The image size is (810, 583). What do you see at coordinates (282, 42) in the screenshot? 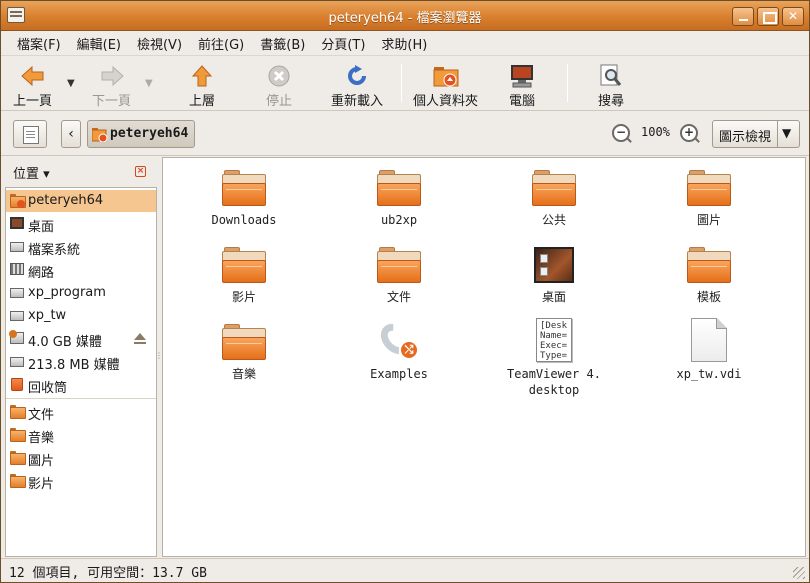
I see `menu-bookmarks: 書籤(B)` at bounding box center [282, 42].